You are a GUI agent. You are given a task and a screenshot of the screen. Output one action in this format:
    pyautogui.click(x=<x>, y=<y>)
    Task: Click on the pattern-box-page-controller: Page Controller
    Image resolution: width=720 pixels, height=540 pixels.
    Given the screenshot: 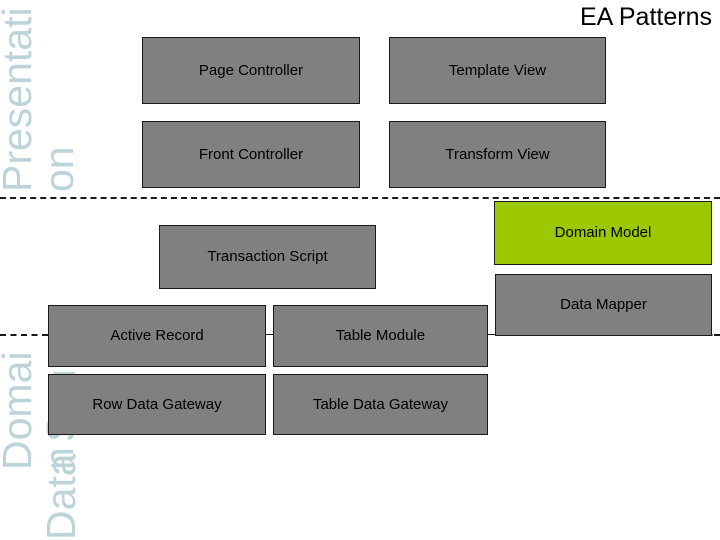 What is the action you would take?
    pyautogui.click(x=251, y=70)
    